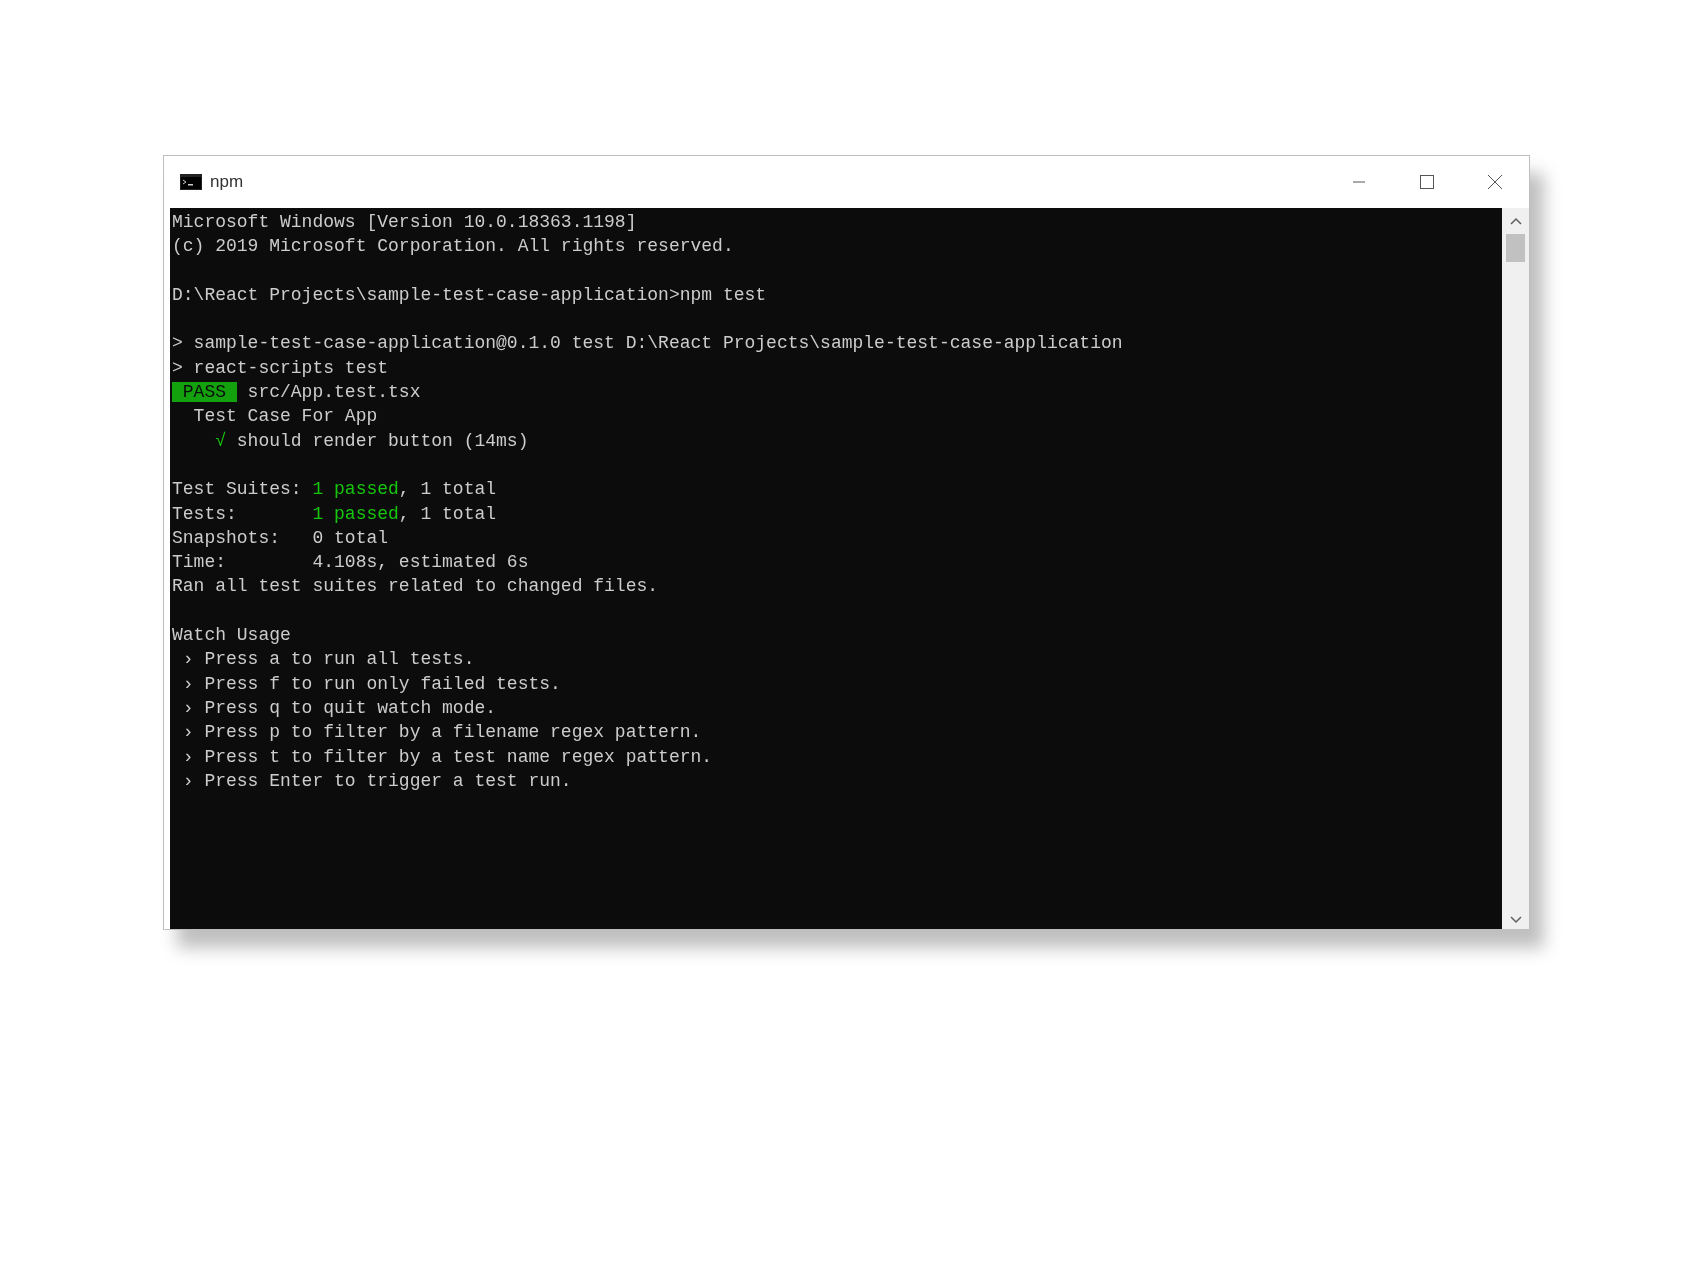 Image resolution: width=1701 pixels, height=1270 pixels. I want to click on success-text: √, so click(220, 440).